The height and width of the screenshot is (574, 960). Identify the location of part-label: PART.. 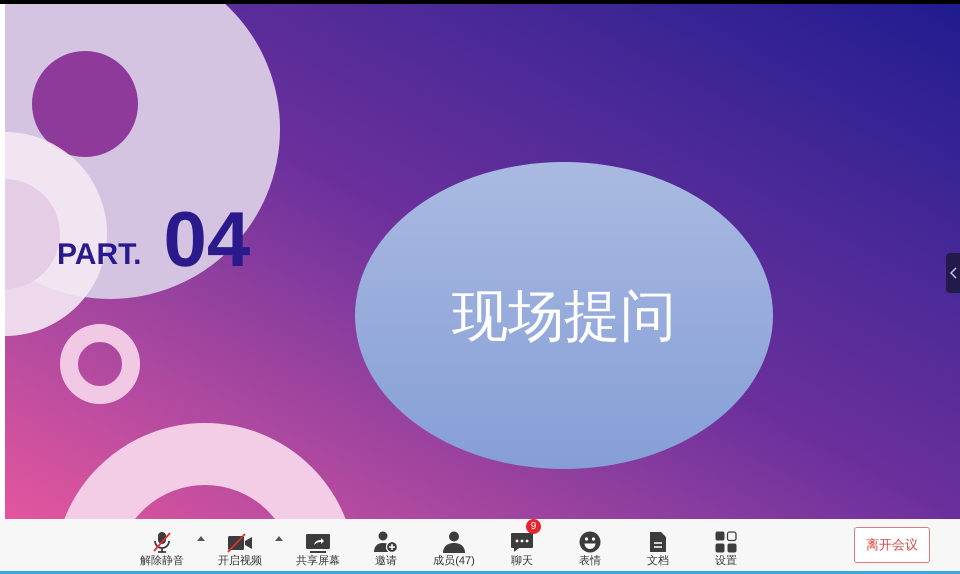
(99, 255).